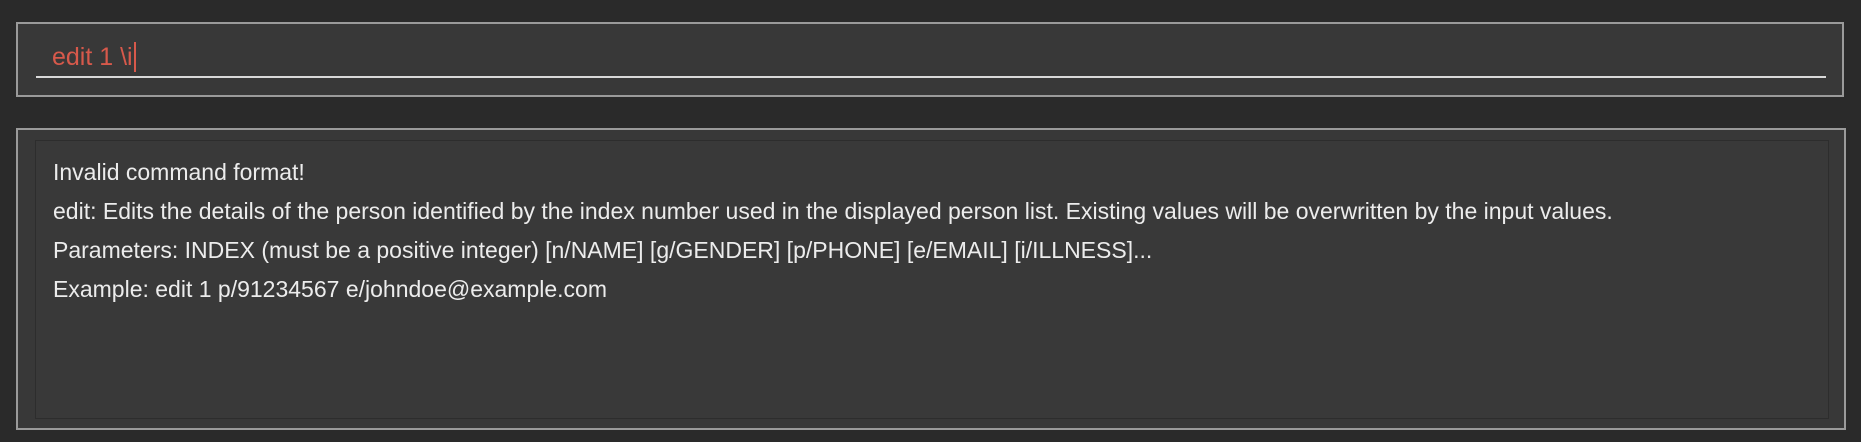 Image resolution: width=1861 pixels, height=442 pixels. I want to click on result-line-error: Invalid command format!, so click(179, 172).